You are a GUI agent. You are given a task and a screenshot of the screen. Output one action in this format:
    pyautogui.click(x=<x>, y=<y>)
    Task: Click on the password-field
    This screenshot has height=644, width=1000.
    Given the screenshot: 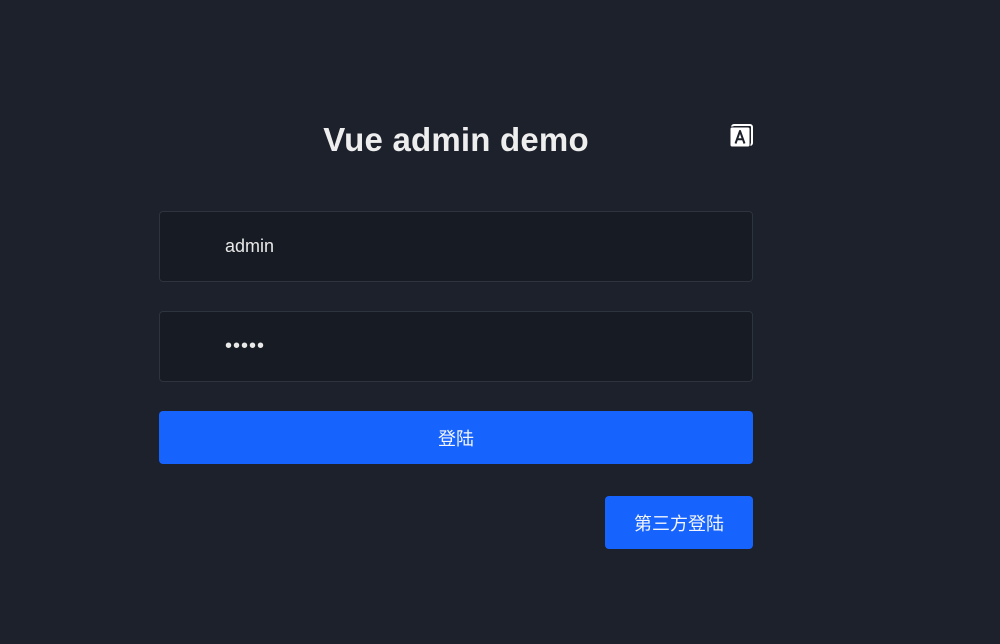 What is the action you would take?
    pyautogui.click(x=456, y=346)
    